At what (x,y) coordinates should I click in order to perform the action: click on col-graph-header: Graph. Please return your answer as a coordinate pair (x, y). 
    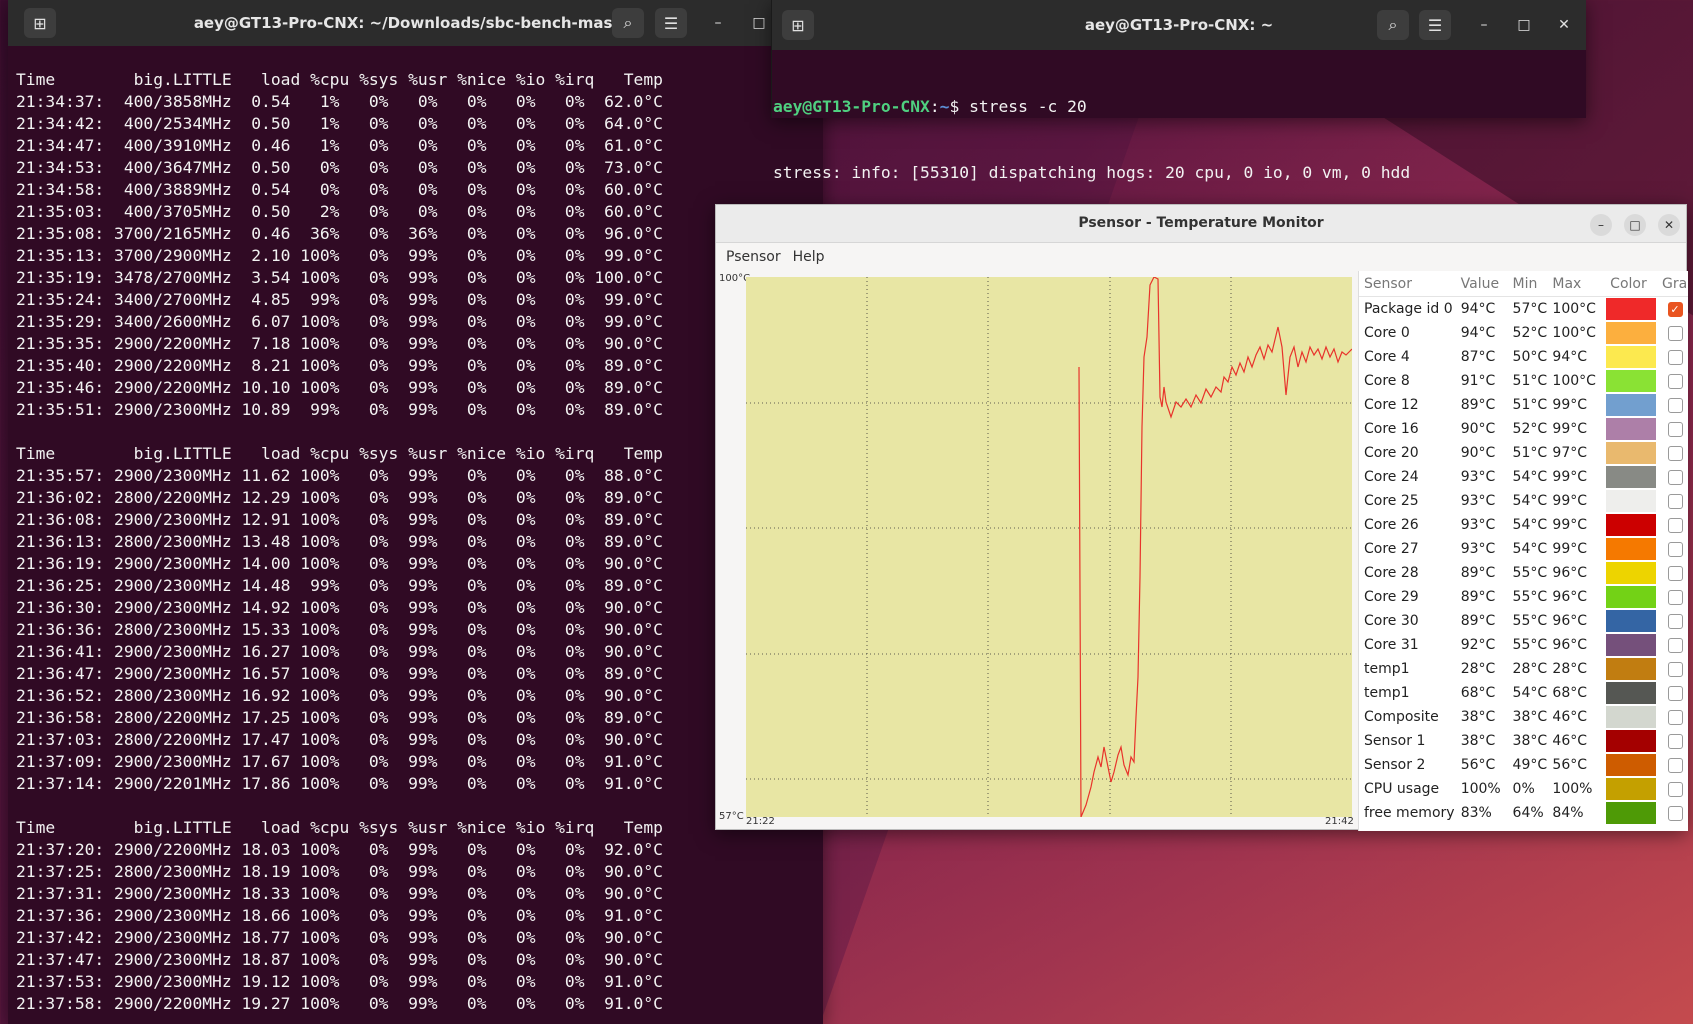
    Looking at the image, I should click on (1675, 284).